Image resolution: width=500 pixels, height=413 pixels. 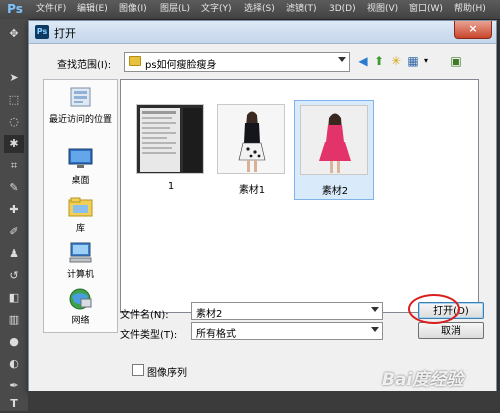 I want to click on menu-3d: 3D(D), so click(x=342, y=9).